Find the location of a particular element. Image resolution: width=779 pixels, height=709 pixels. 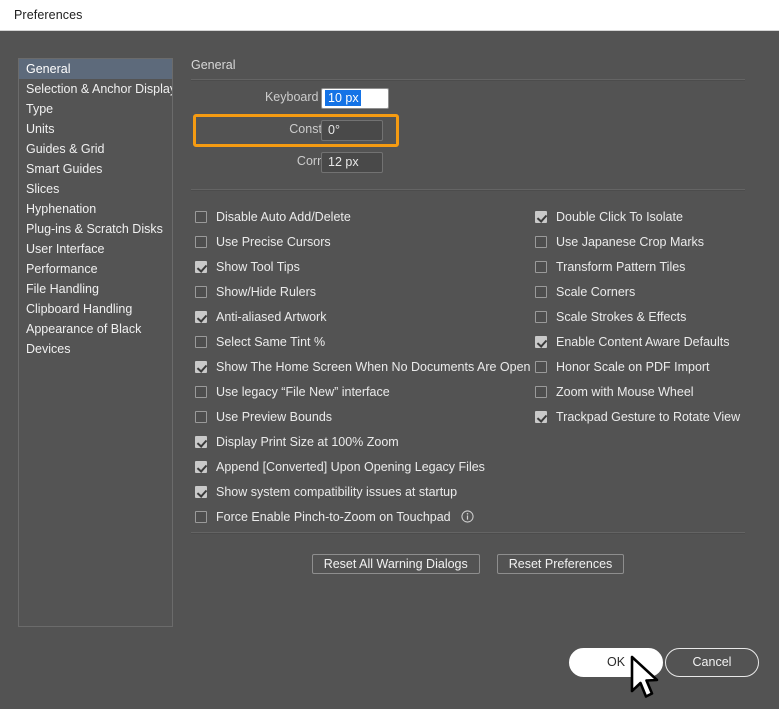

checkbox-row: Display Print Size at 100% Zoom is located at coordinates (360, 441).